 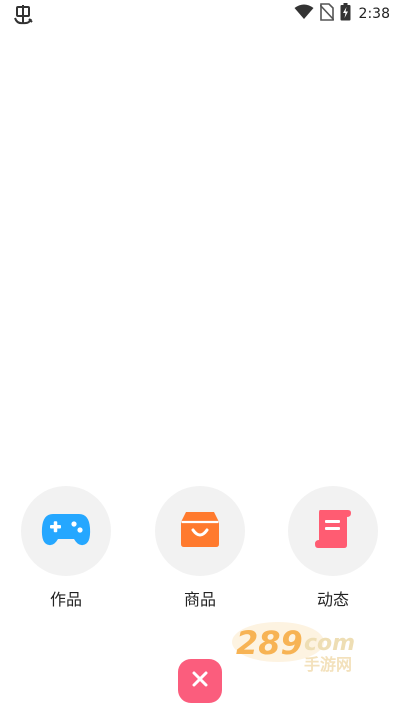 I want to click on action-moments-circle, so click(x=333, y=531).